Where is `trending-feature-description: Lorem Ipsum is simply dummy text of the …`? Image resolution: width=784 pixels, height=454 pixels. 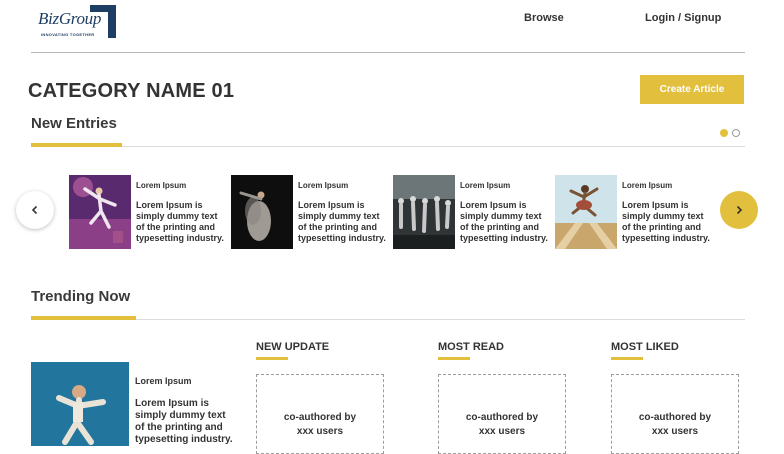
trending-feature-description: Lorem Ipsum is simply dummy text of the … is located at coordinates (184, 421).